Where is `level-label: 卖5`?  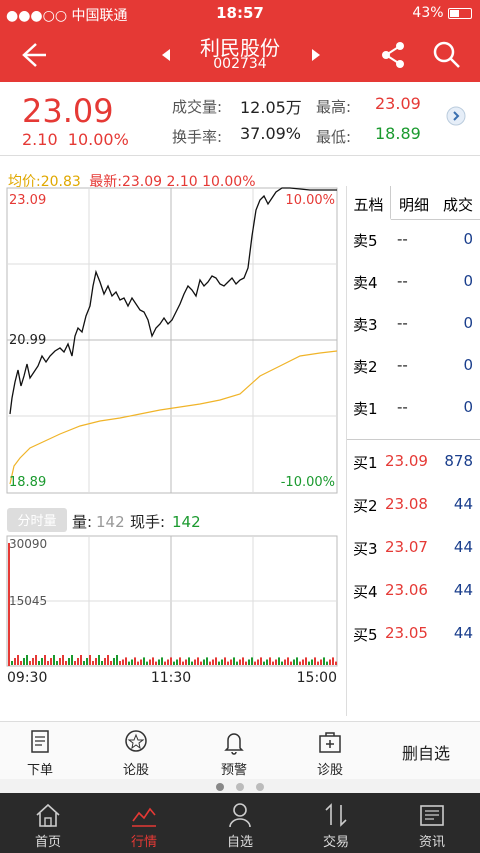 level-label: 卖5 is located at coordinates (365, 241).